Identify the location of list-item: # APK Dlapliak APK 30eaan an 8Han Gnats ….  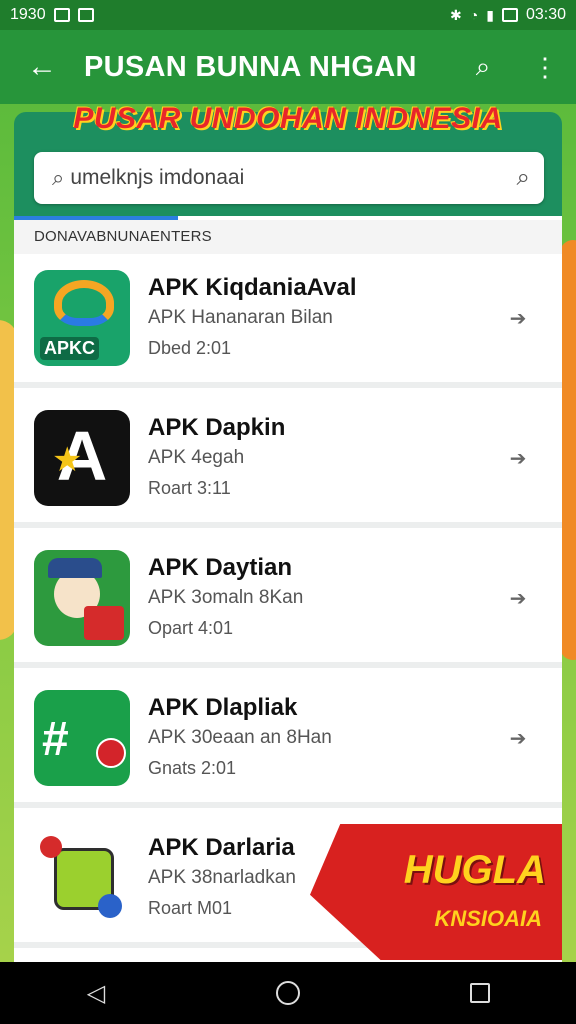
(288, 741).